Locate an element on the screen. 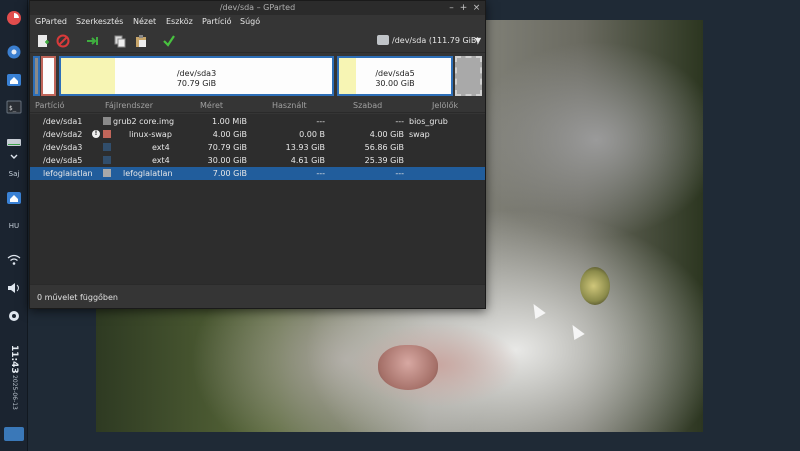 This screenshot has height=451, width=800. side-panel: $_ Saj HU 11:43 2025-06-13 is located at coordinates (14, 225).